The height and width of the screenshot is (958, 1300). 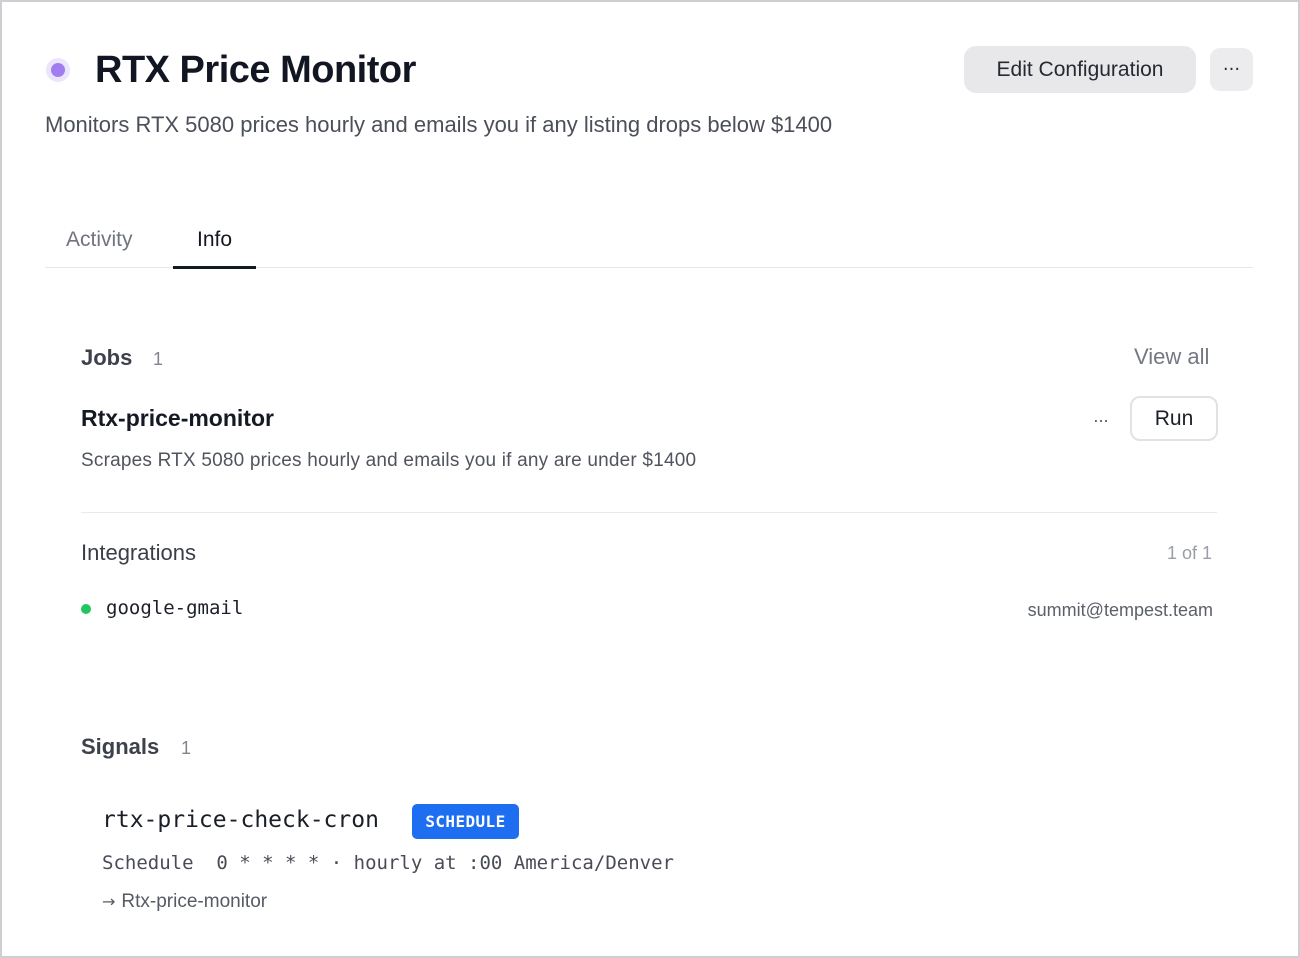 What do you see at coordinates (1190, 553) in the screenshot?
I see `integrations-count: 1 of 1` at bounding box center [1190, 553].